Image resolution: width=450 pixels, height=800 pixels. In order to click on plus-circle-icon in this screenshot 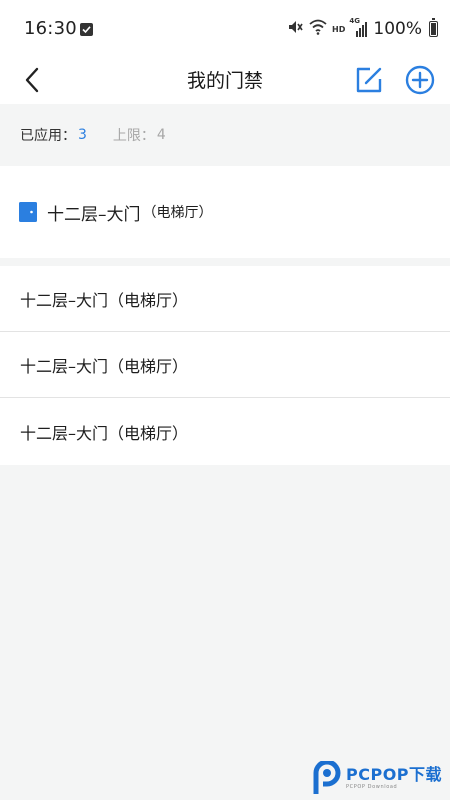, I will do `click(420, 80)`.